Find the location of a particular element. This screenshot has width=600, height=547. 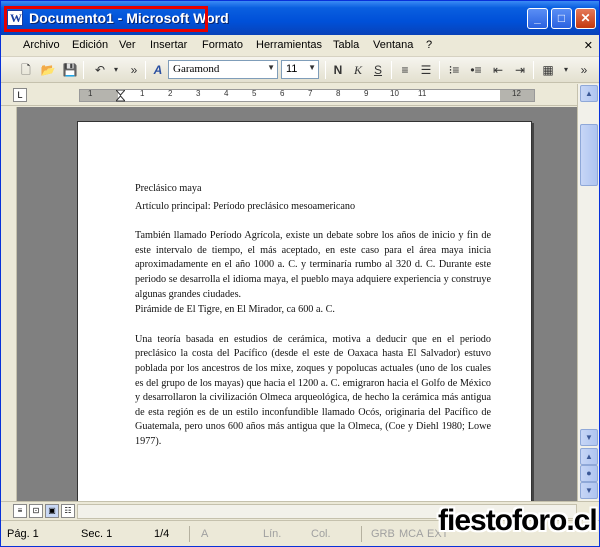

style-icon: A is located at coordinates (158, 70).